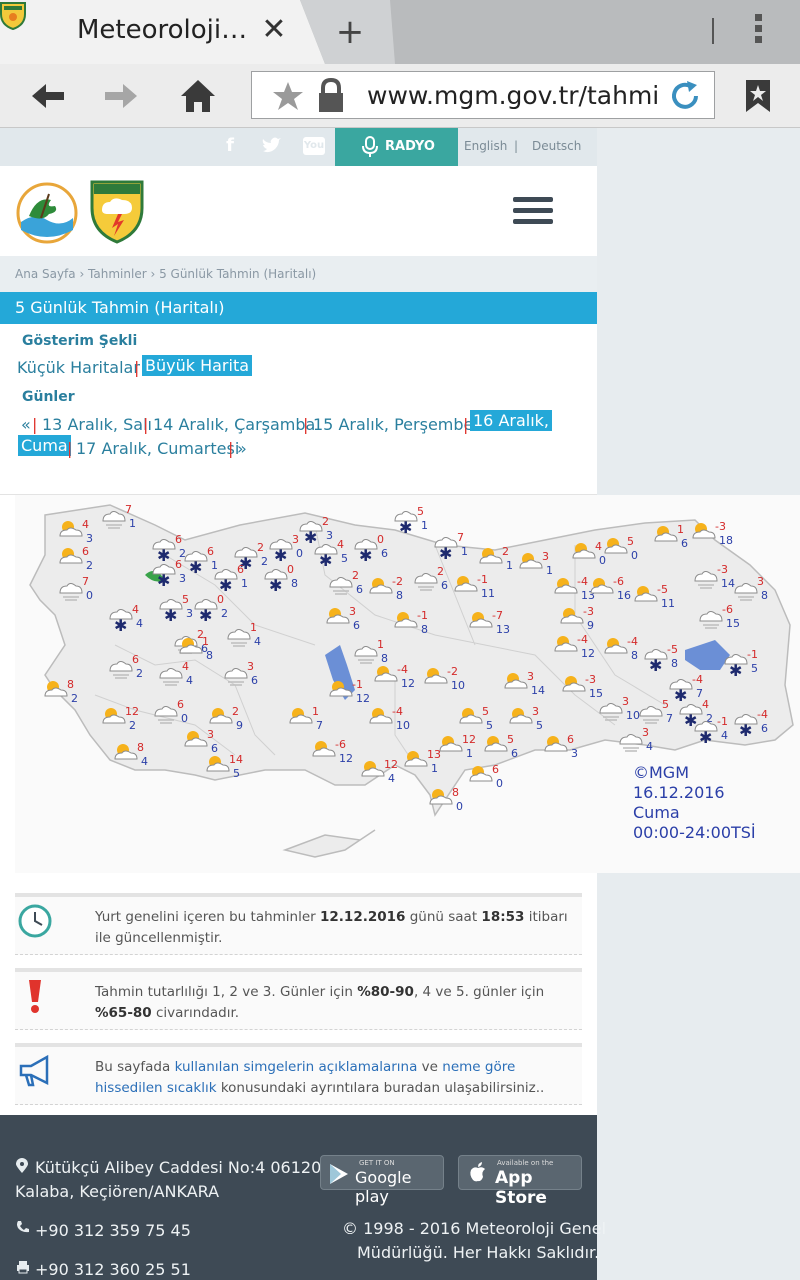  I want to click on twitter-icon, so click(272, 146).